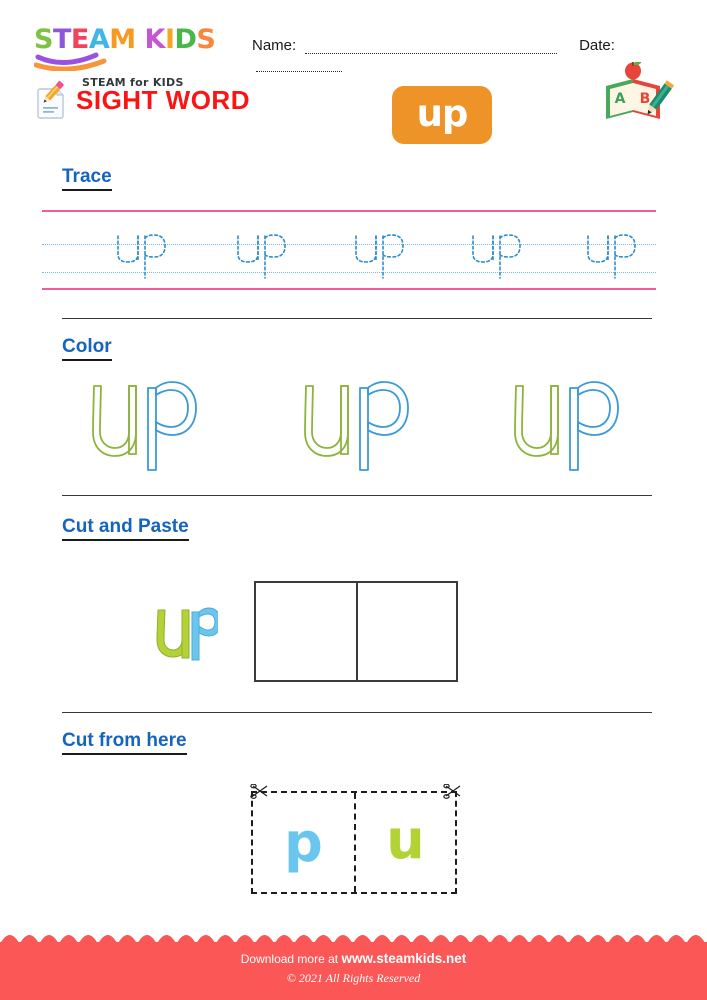  Describe the element at coordinates (299, 65) in the screenshot. I see `date-input-line` at that location.